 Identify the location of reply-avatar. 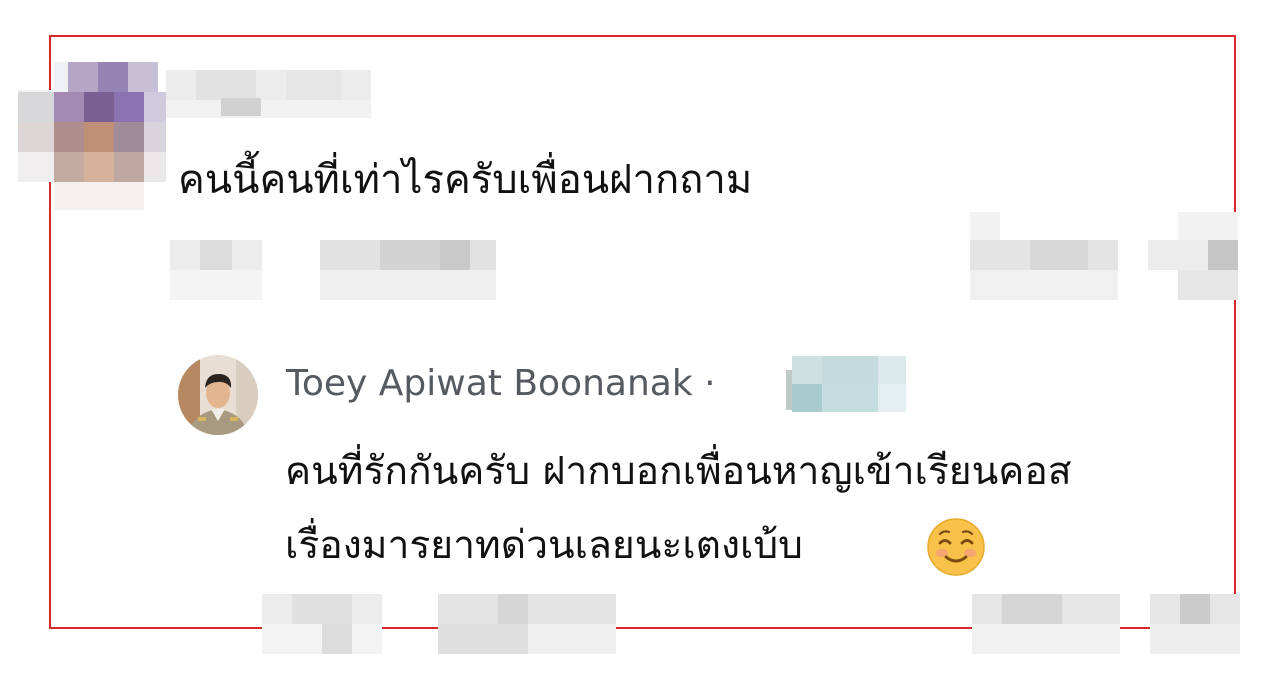
(218, 395).